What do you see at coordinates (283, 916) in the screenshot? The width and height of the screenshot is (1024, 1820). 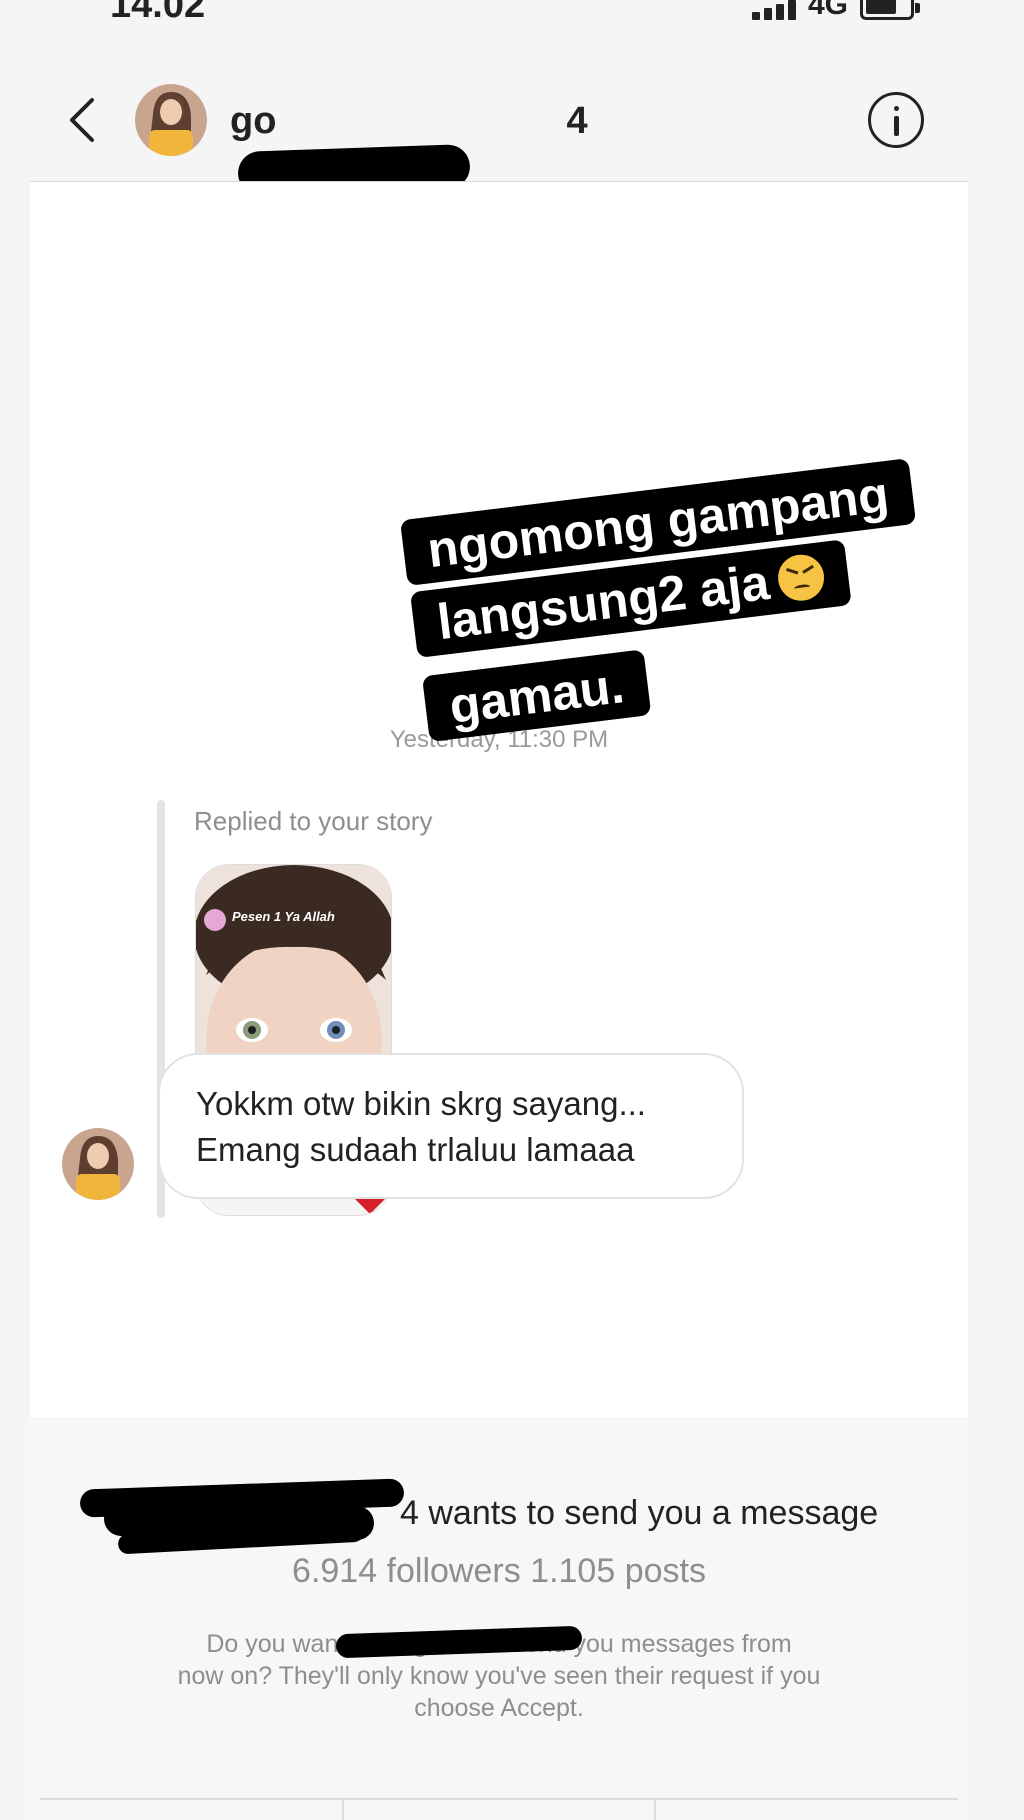 I see `story-caption: Pesen 1 Ya Allah` at bounding box center [283, 916].